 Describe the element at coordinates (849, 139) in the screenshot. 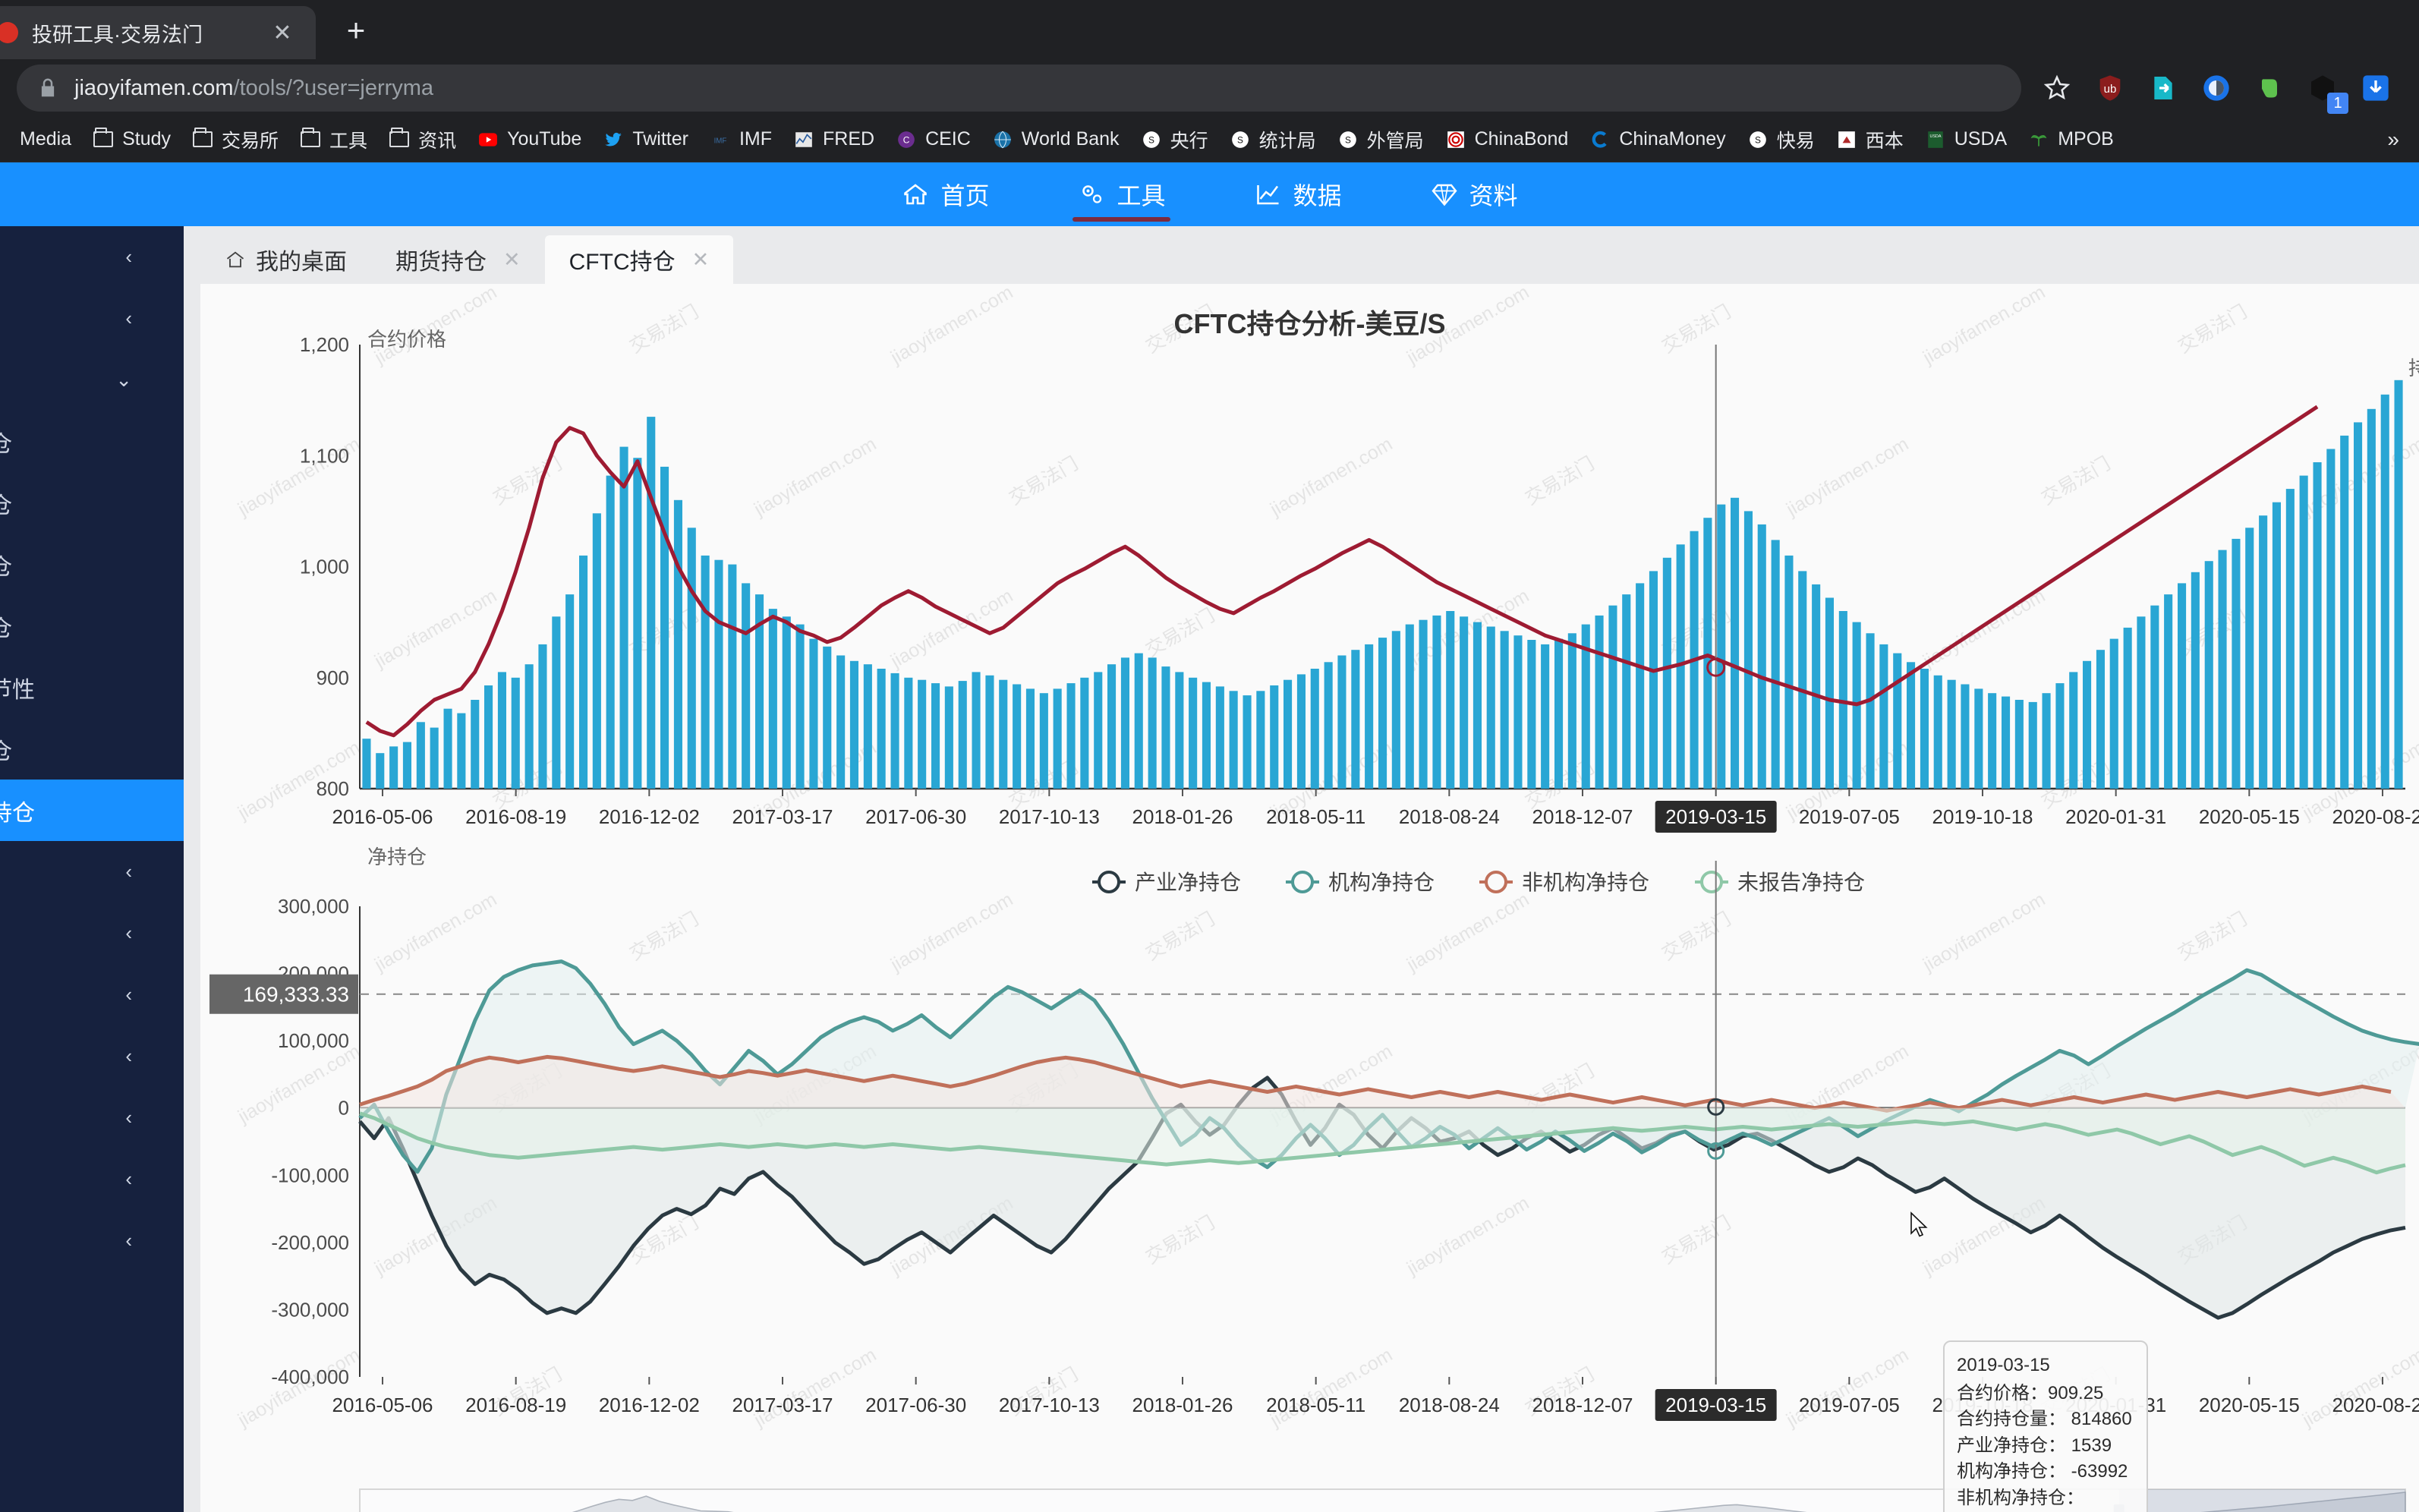

I see `bookmark-label: FRED` at that location.